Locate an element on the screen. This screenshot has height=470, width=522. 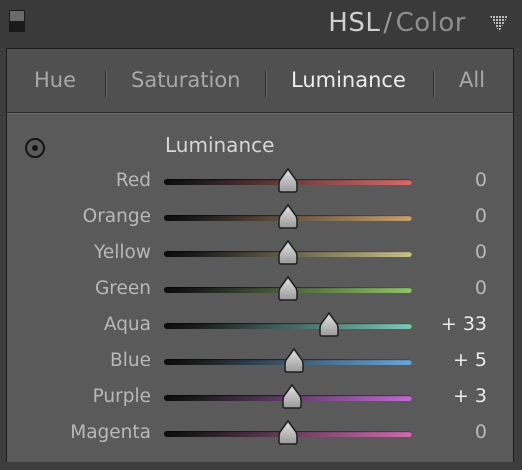
slider-value-blue: + 5 is located at coordinates (470, 360).